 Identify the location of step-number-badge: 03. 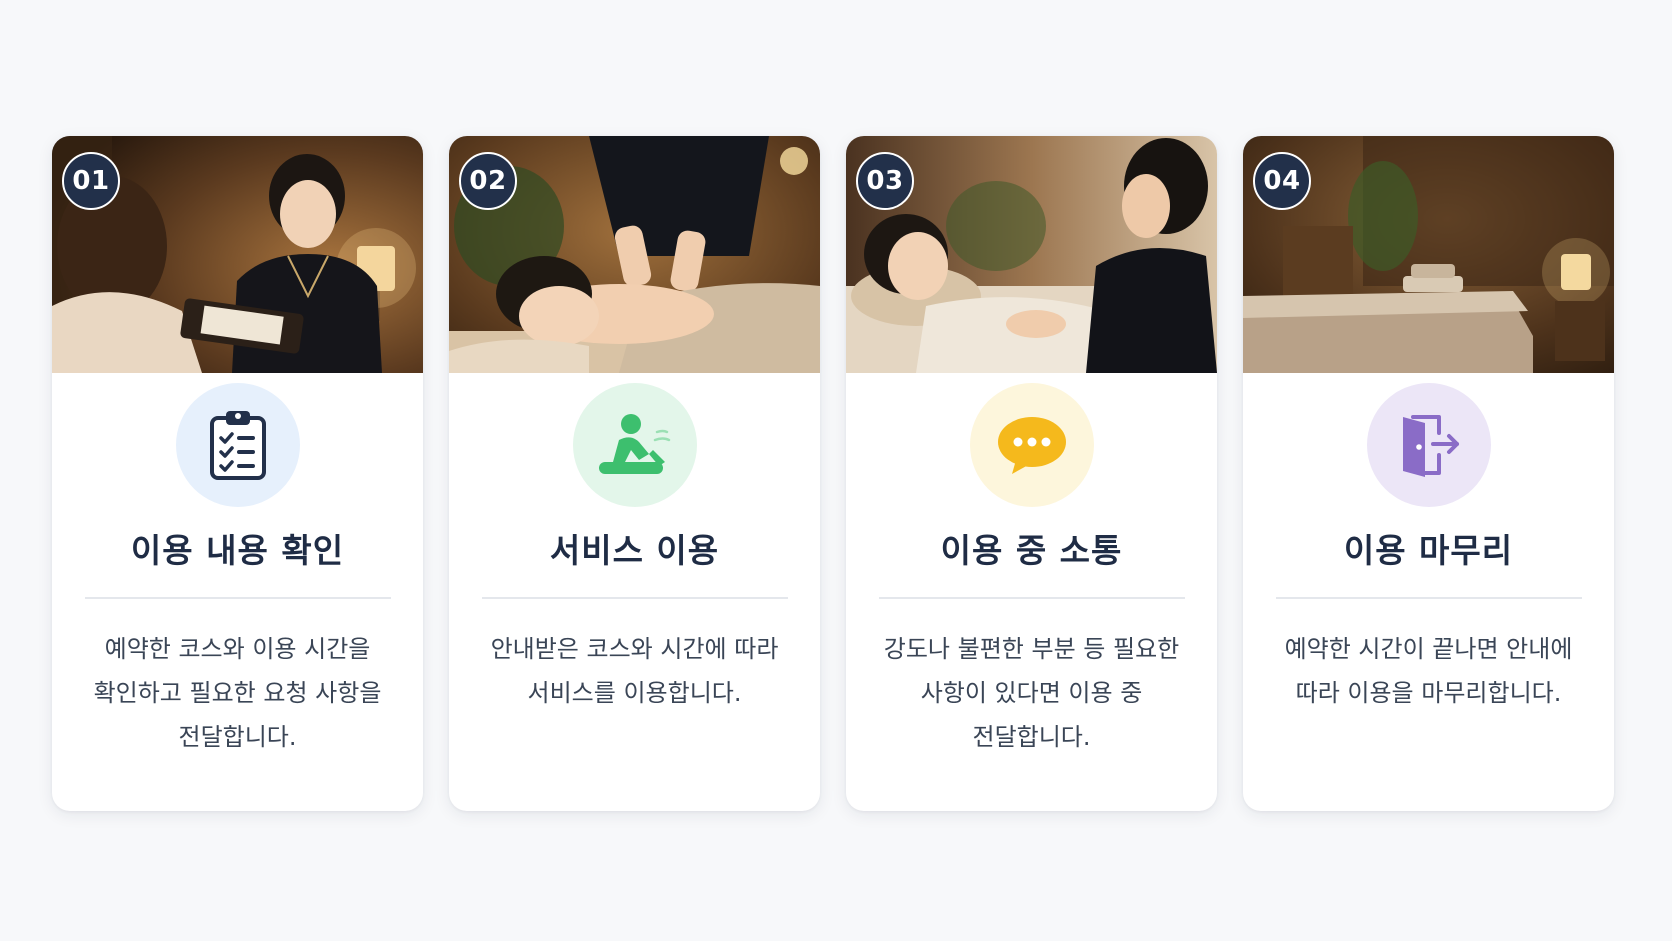
(885, 181).